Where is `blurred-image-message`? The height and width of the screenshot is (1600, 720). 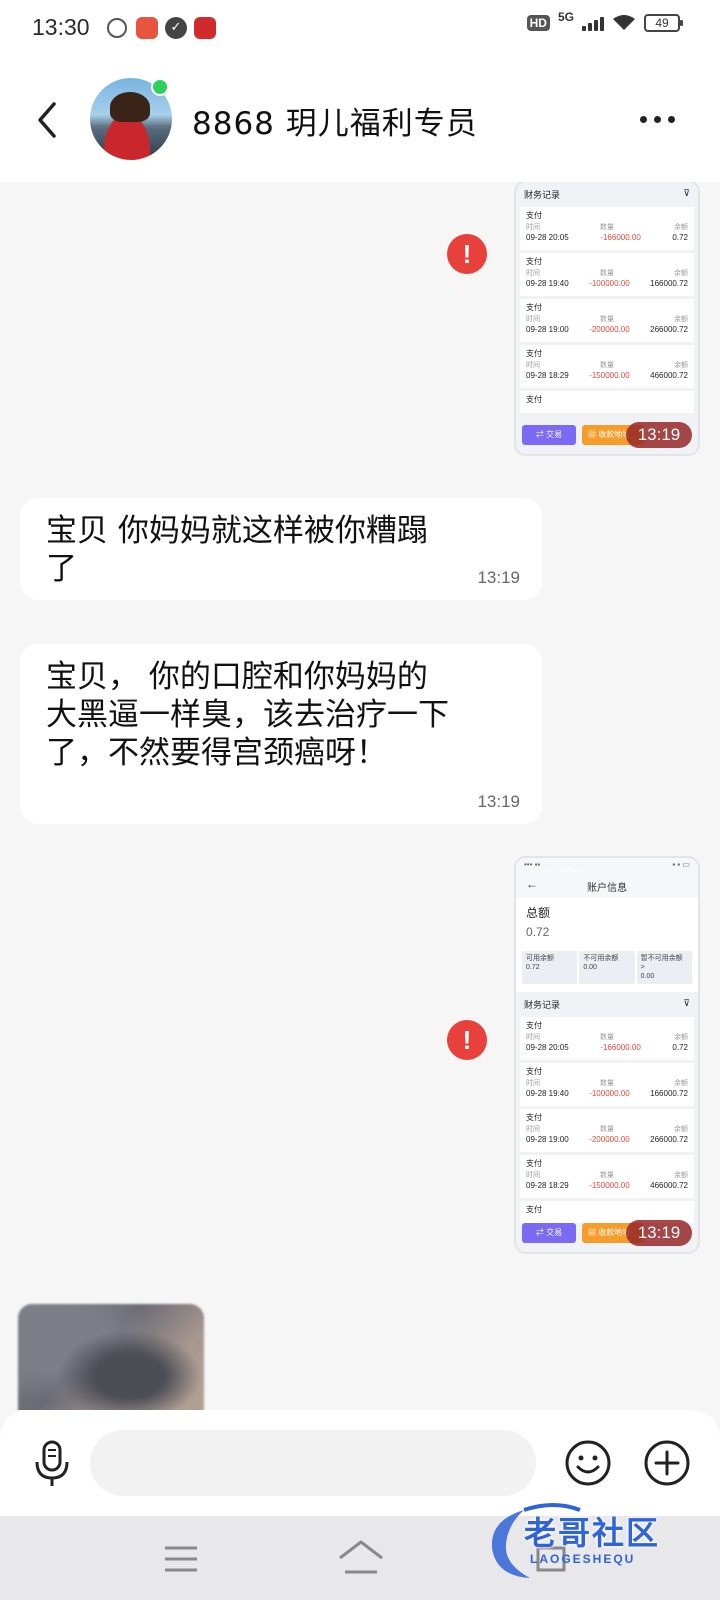
blurred-image-message is located at coordinates (111, 1357).